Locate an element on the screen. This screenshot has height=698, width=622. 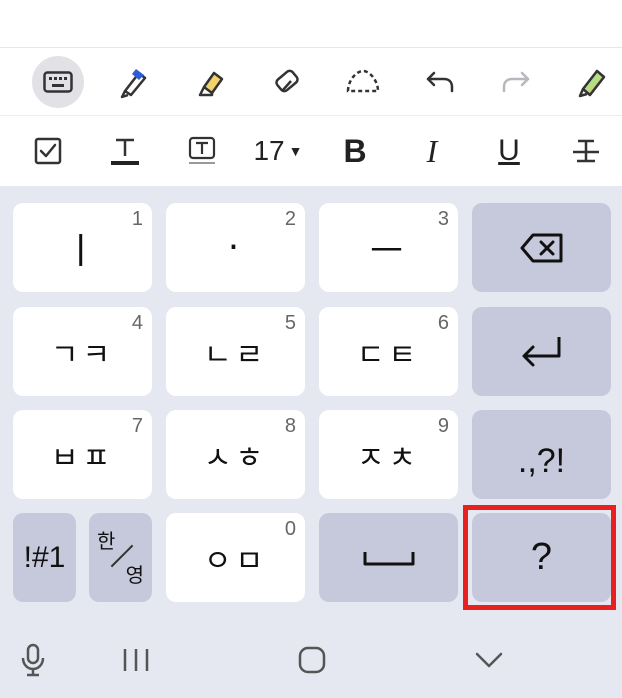
bold-icon: B is located at coordinates (355, 150).